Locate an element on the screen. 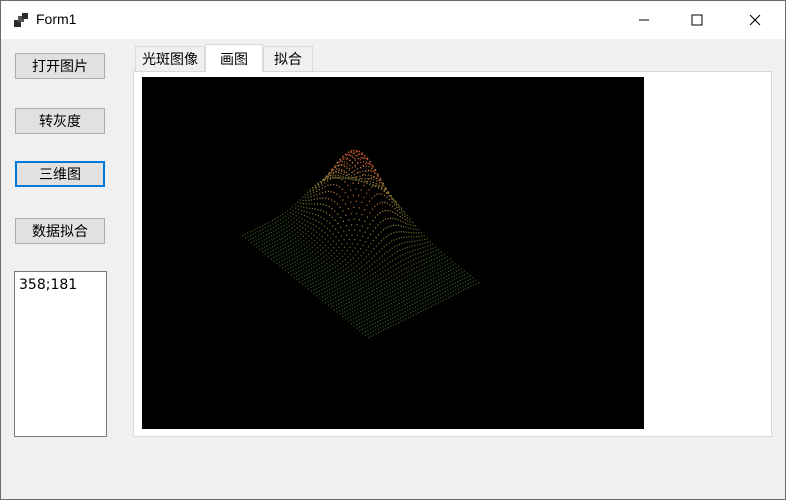  maximize-icon is located at coordinates (697, 20).